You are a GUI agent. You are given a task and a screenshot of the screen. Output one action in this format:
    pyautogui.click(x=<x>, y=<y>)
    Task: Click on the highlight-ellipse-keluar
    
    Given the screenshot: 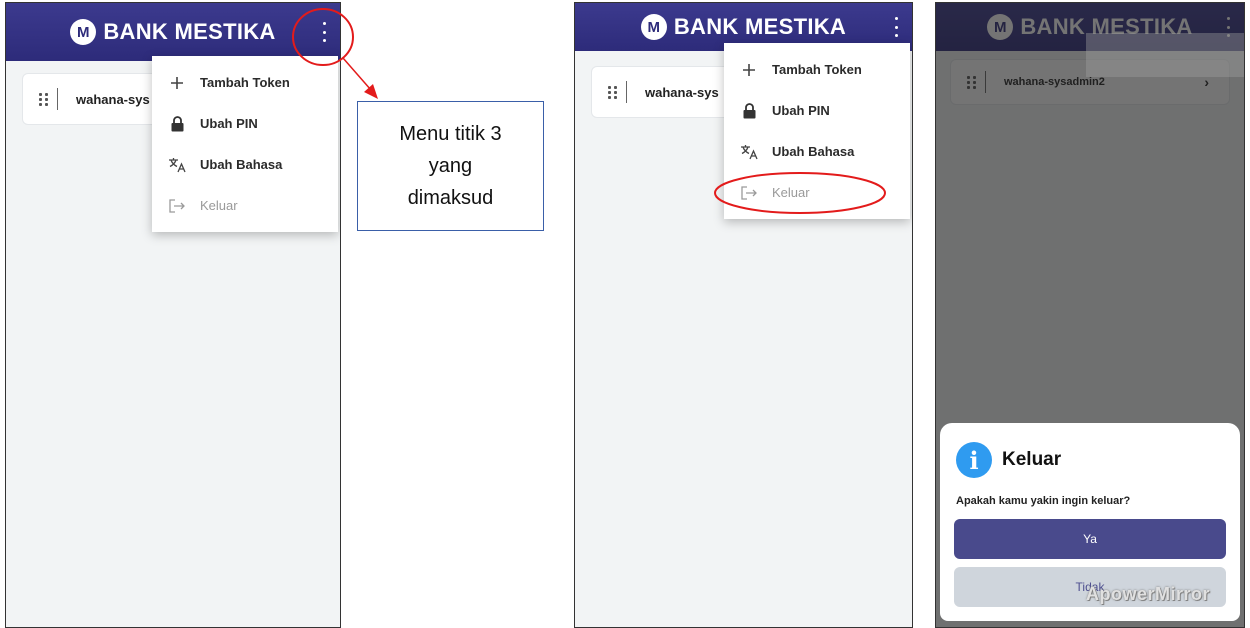 What is the action you would take?
    pyautogui.click(x=800, y=193)
    